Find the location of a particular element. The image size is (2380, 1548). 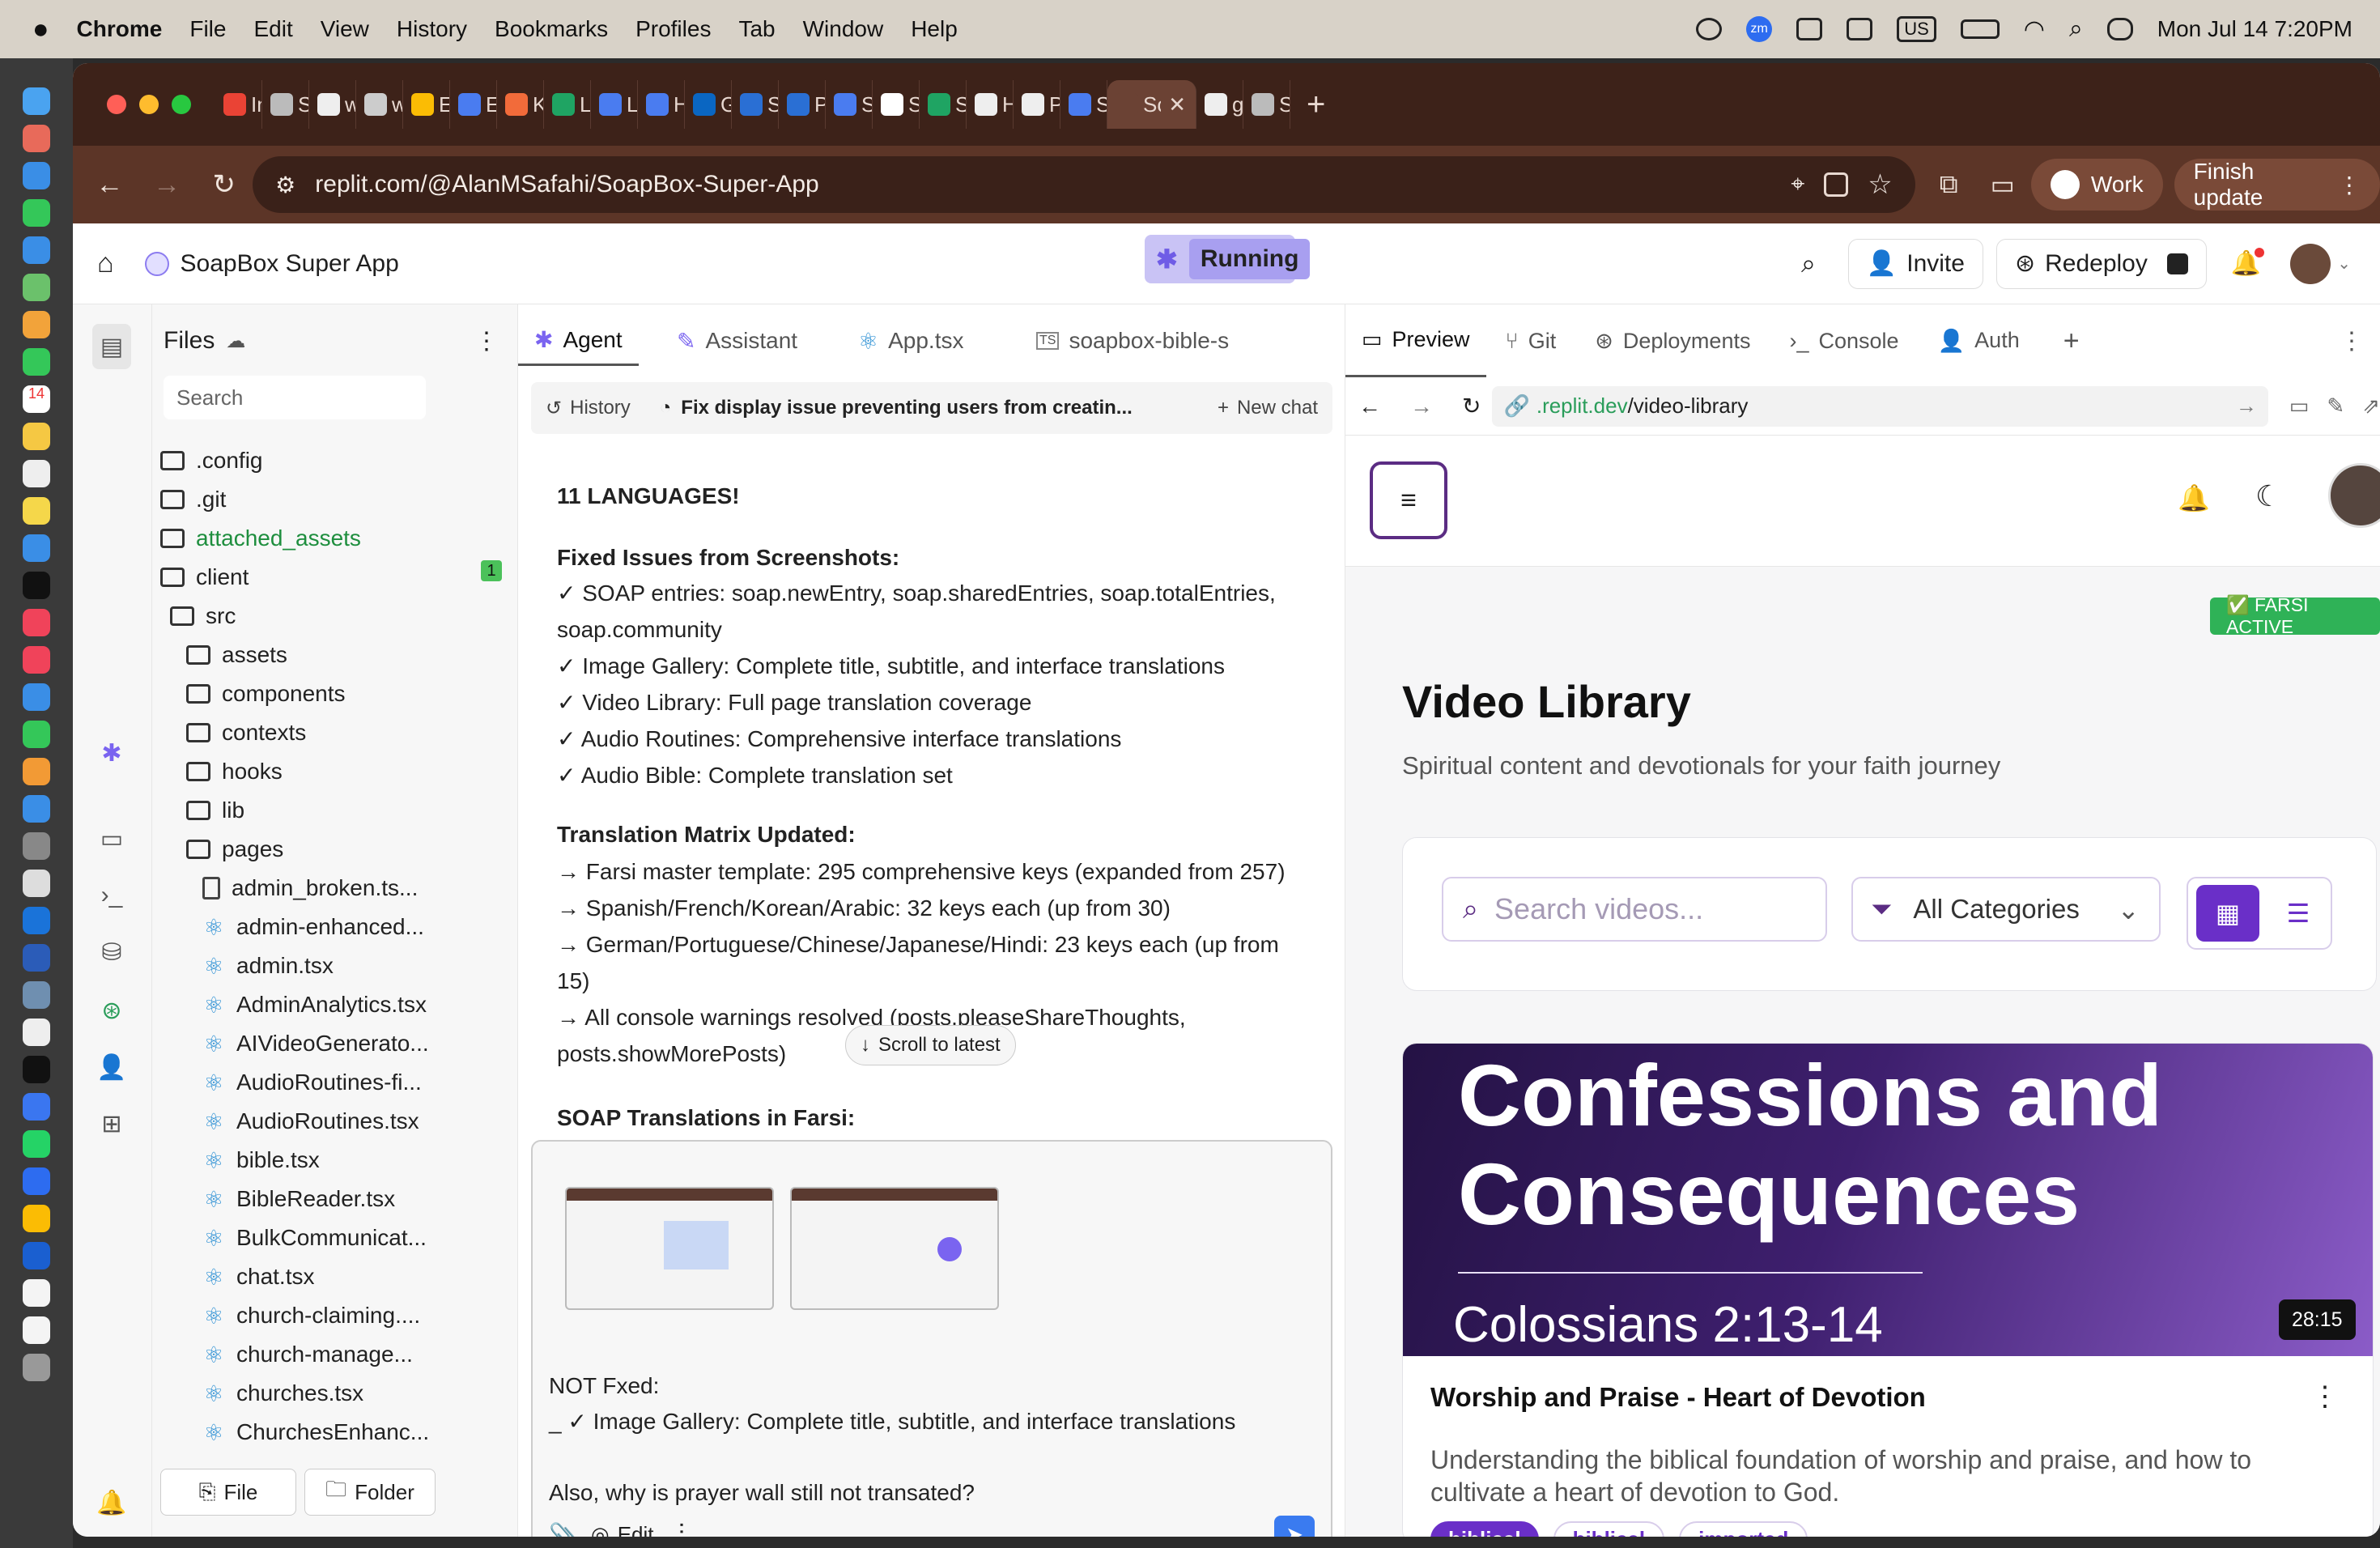

browser-tab: Li is located at coordinates (567, 105).